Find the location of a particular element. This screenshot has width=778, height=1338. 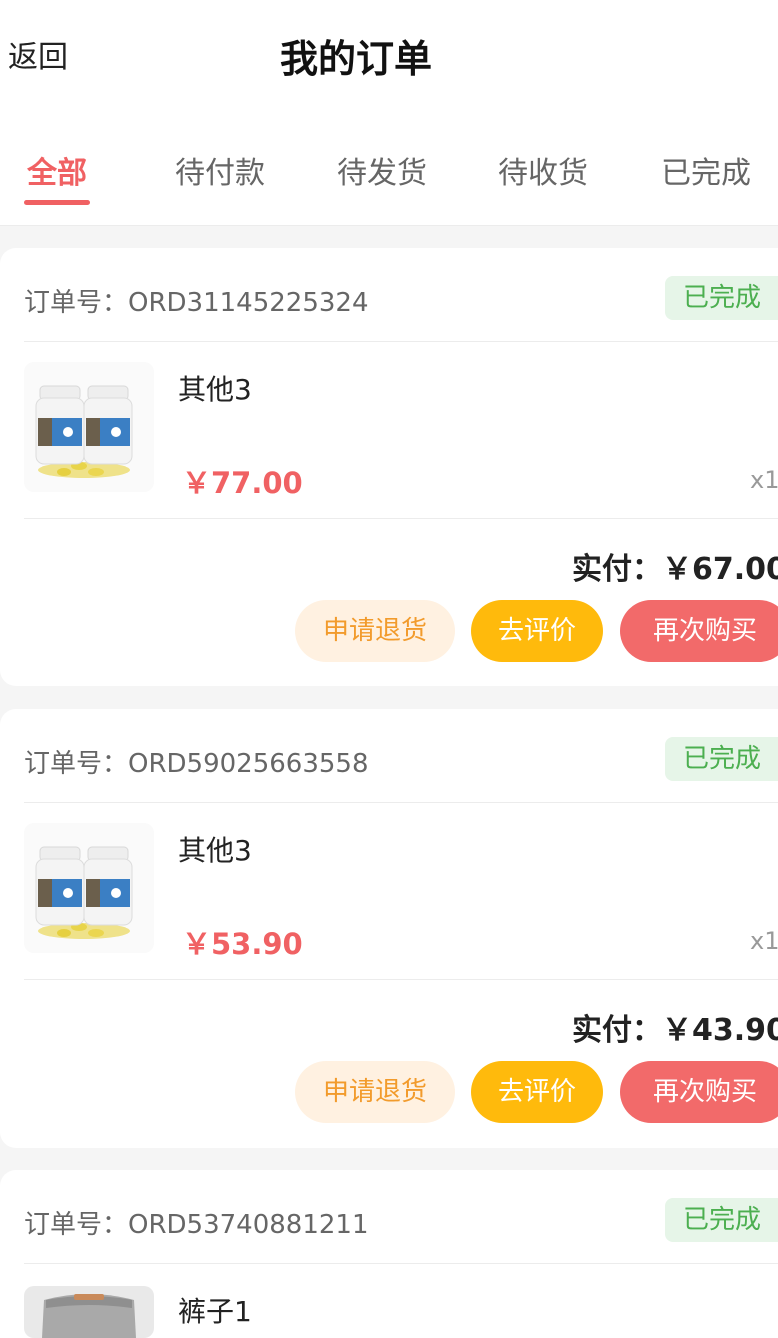

tab-pending-shipment: 待发货 is located at coordinates (382, 170).